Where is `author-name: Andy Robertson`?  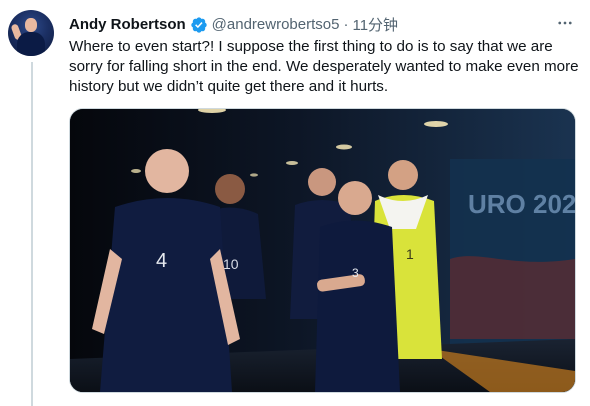 author-name: Andy Robertson is located at coordinates (127, 24).